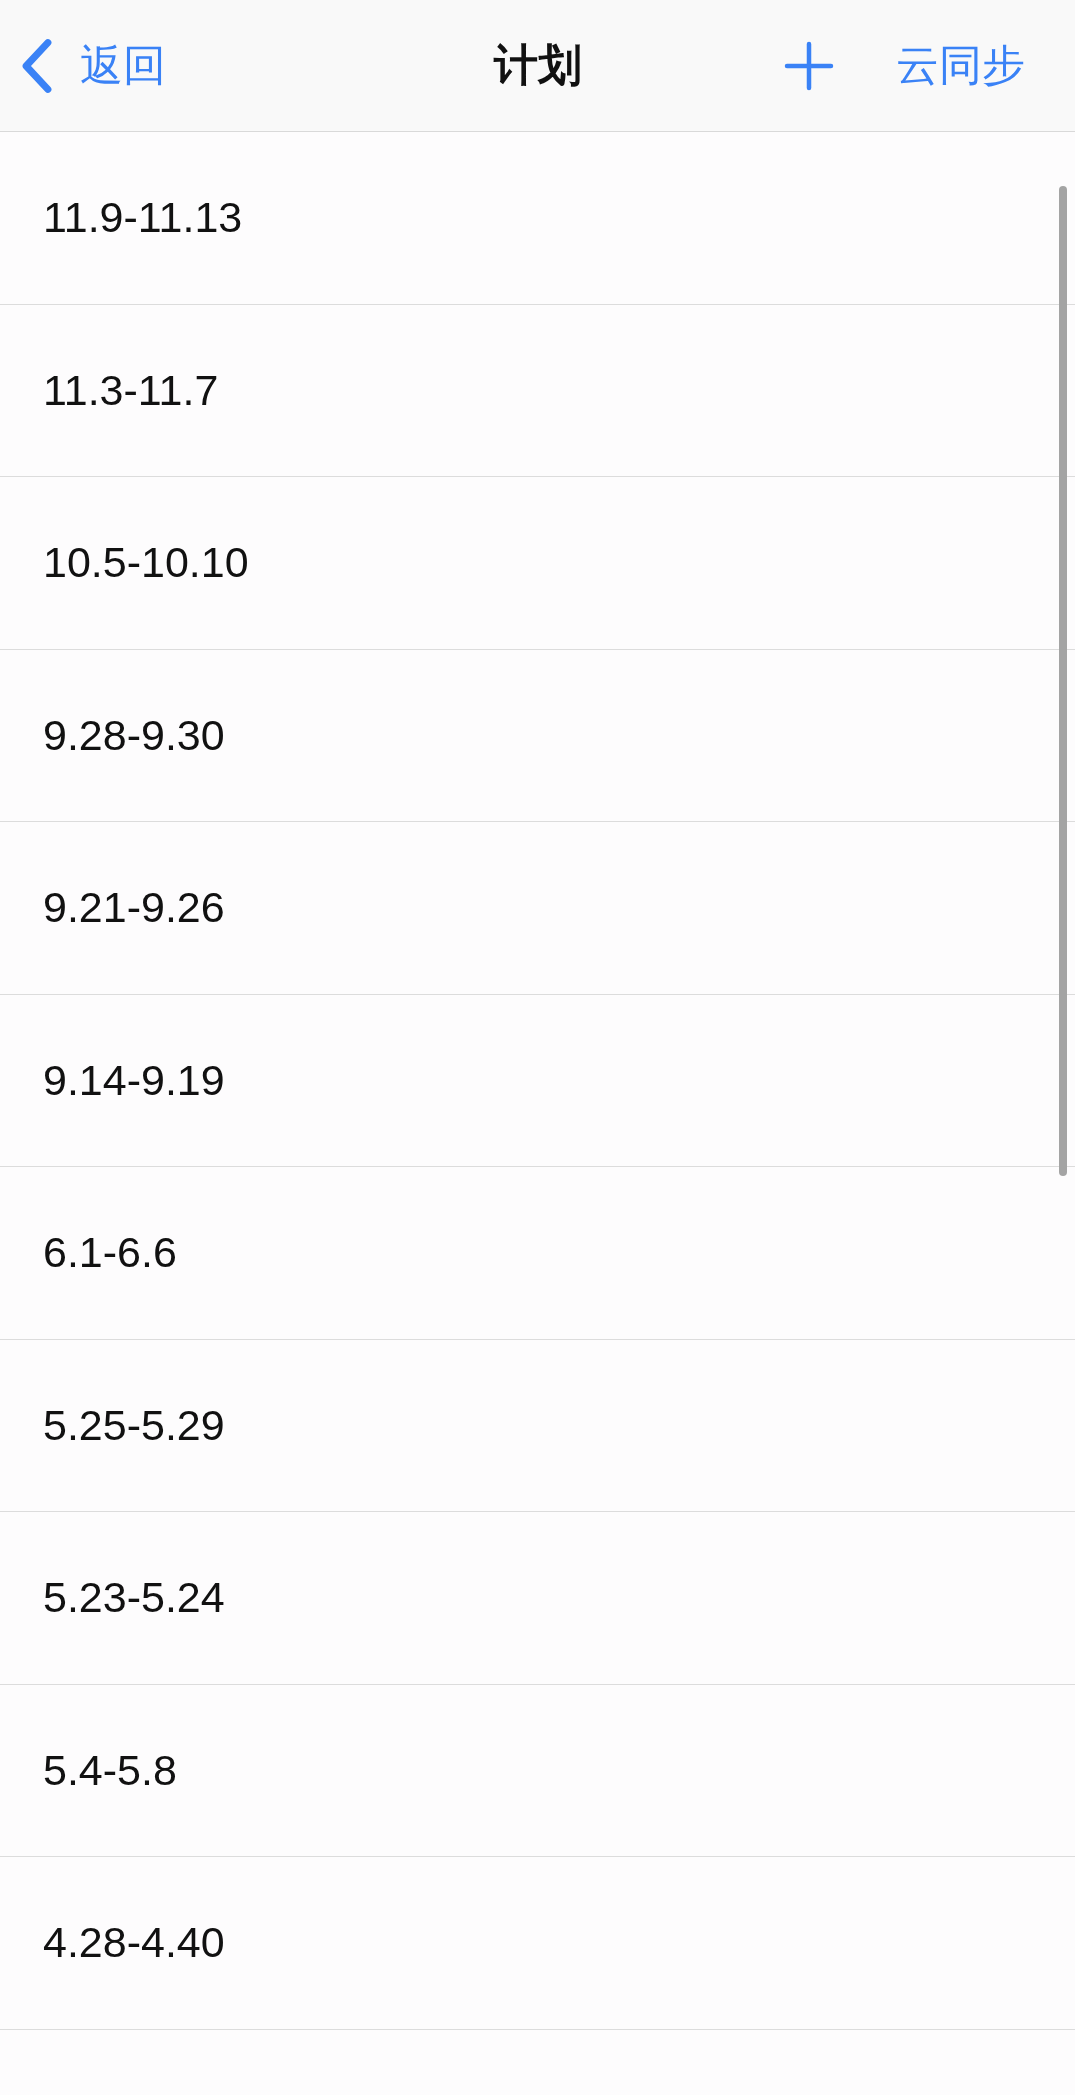  Describe the element at coordinates (93, 65) in the screenshot. I see `back-button: 返回` at that location.